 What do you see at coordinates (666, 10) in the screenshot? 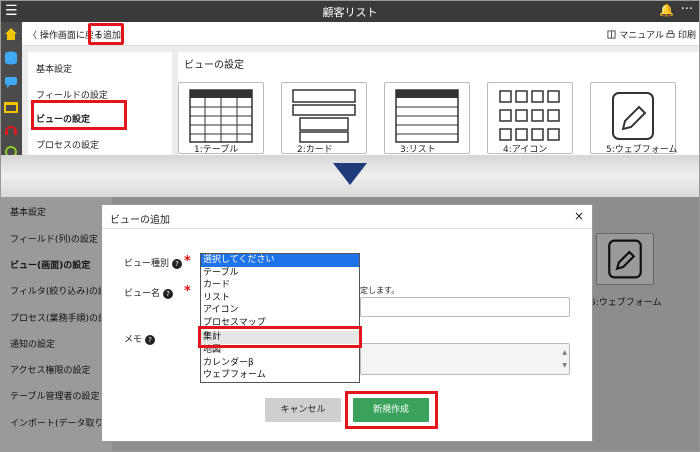
I see `bell-icon: 🔔` at bounding box center [666, 10].